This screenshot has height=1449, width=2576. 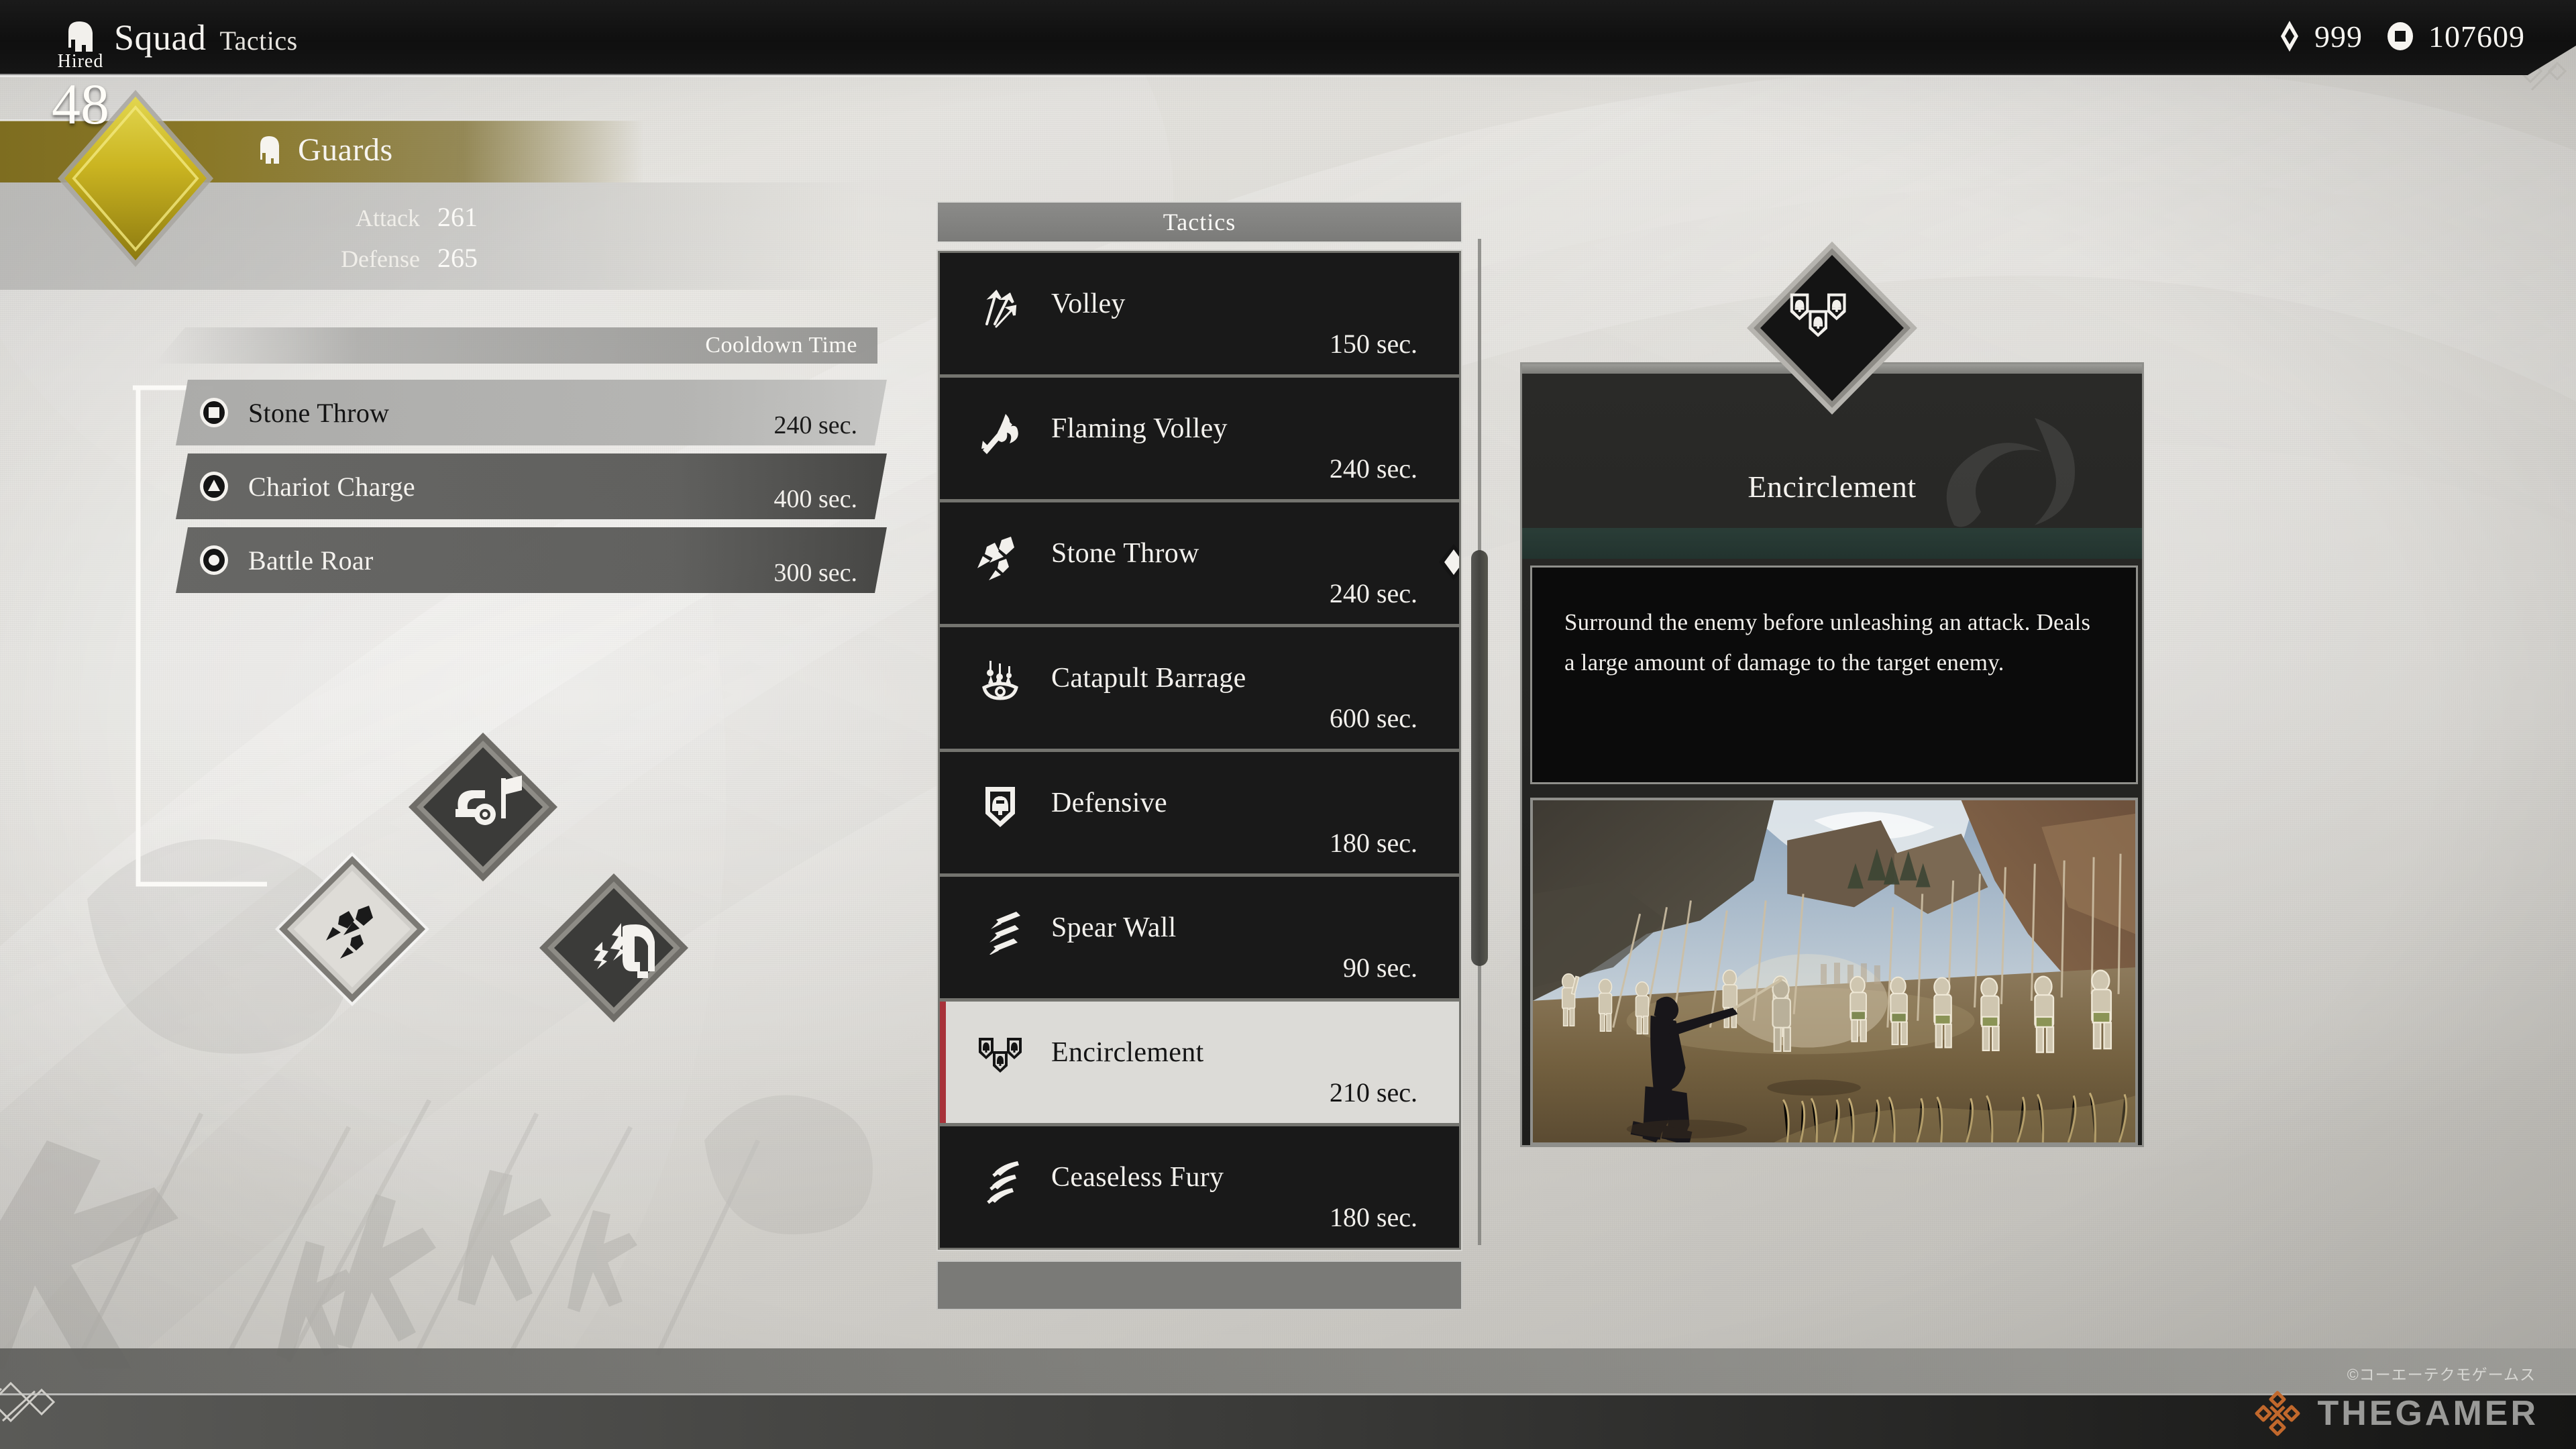 I want to click on tactics-header: Tactics, so click(x=1199, y=222).